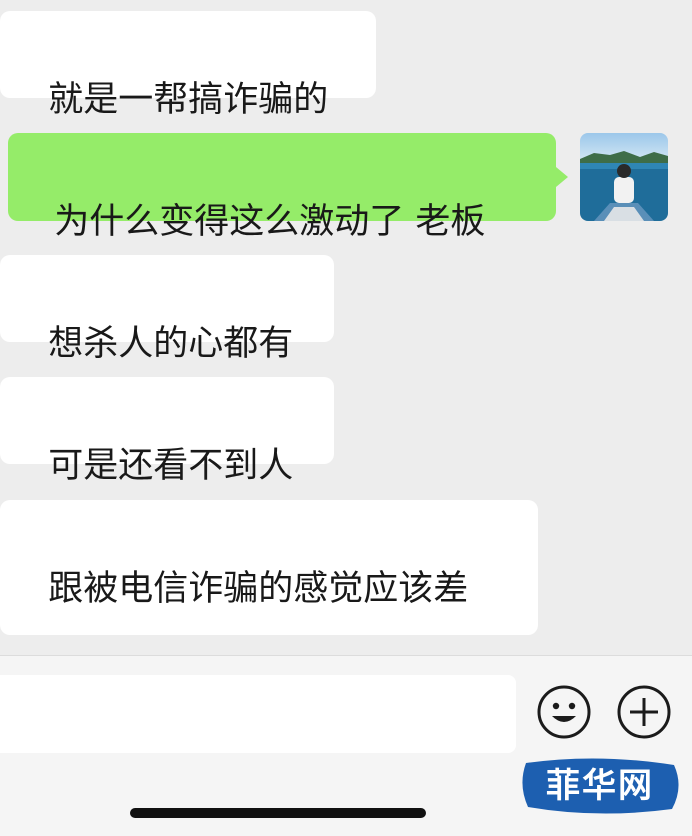 This screenshot has height=836, width=692. I want to click on watermark-logo: 菲华网, so click(600, 786).